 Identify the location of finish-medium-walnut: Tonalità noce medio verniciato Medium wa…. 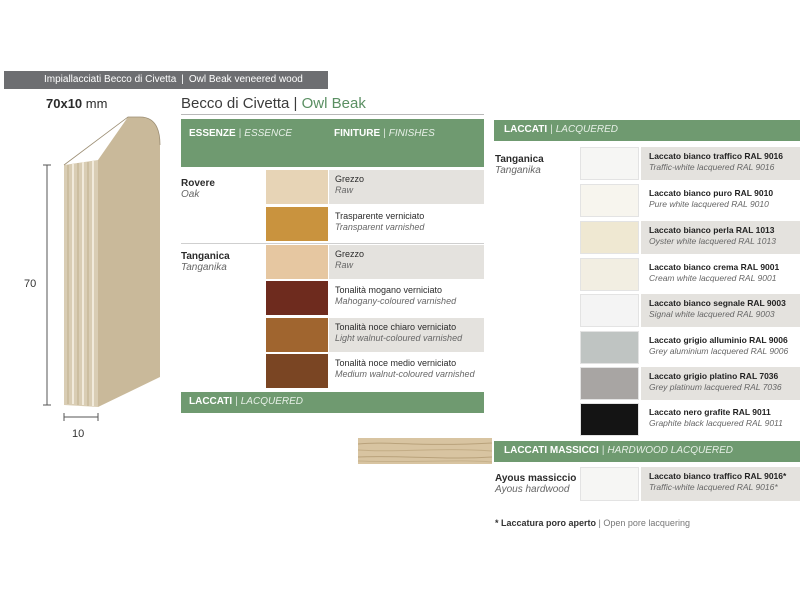
(405, 368).